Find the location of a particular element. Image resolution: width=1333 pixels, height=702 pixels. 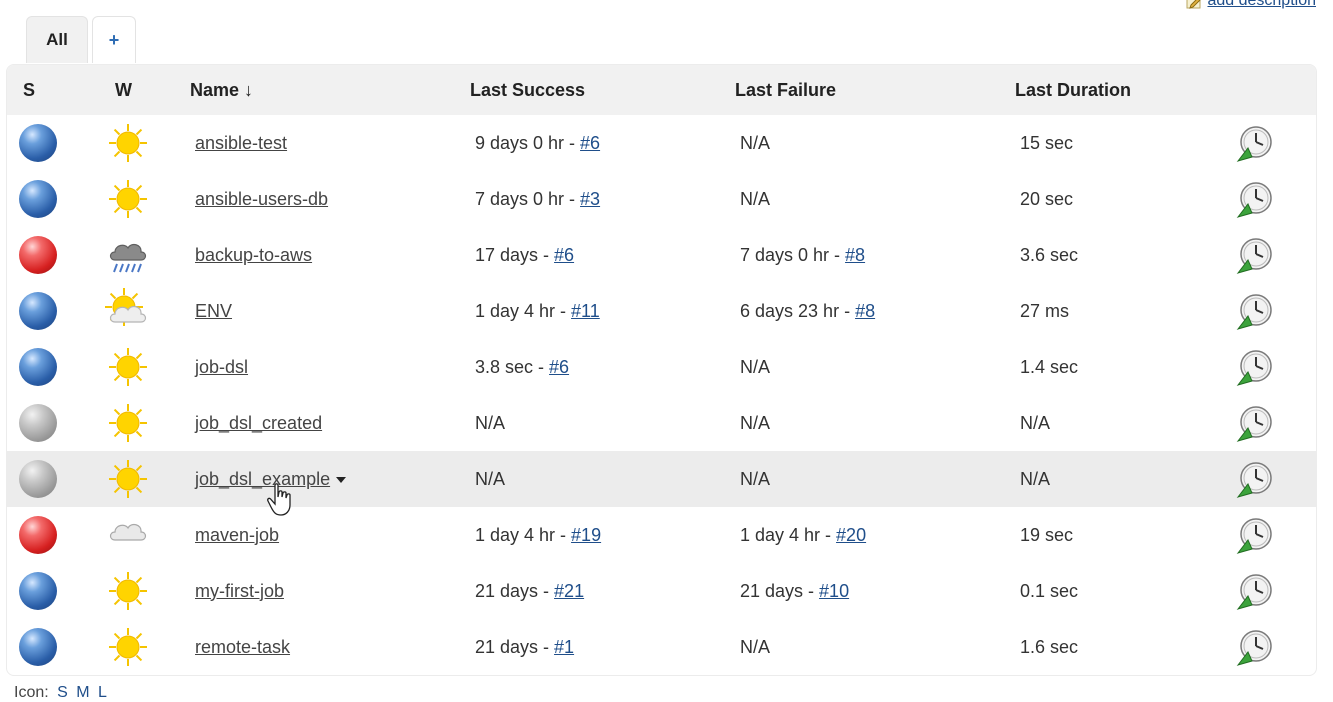

last-duration-cell: 20 sec is located at coordinates (1047, 198).